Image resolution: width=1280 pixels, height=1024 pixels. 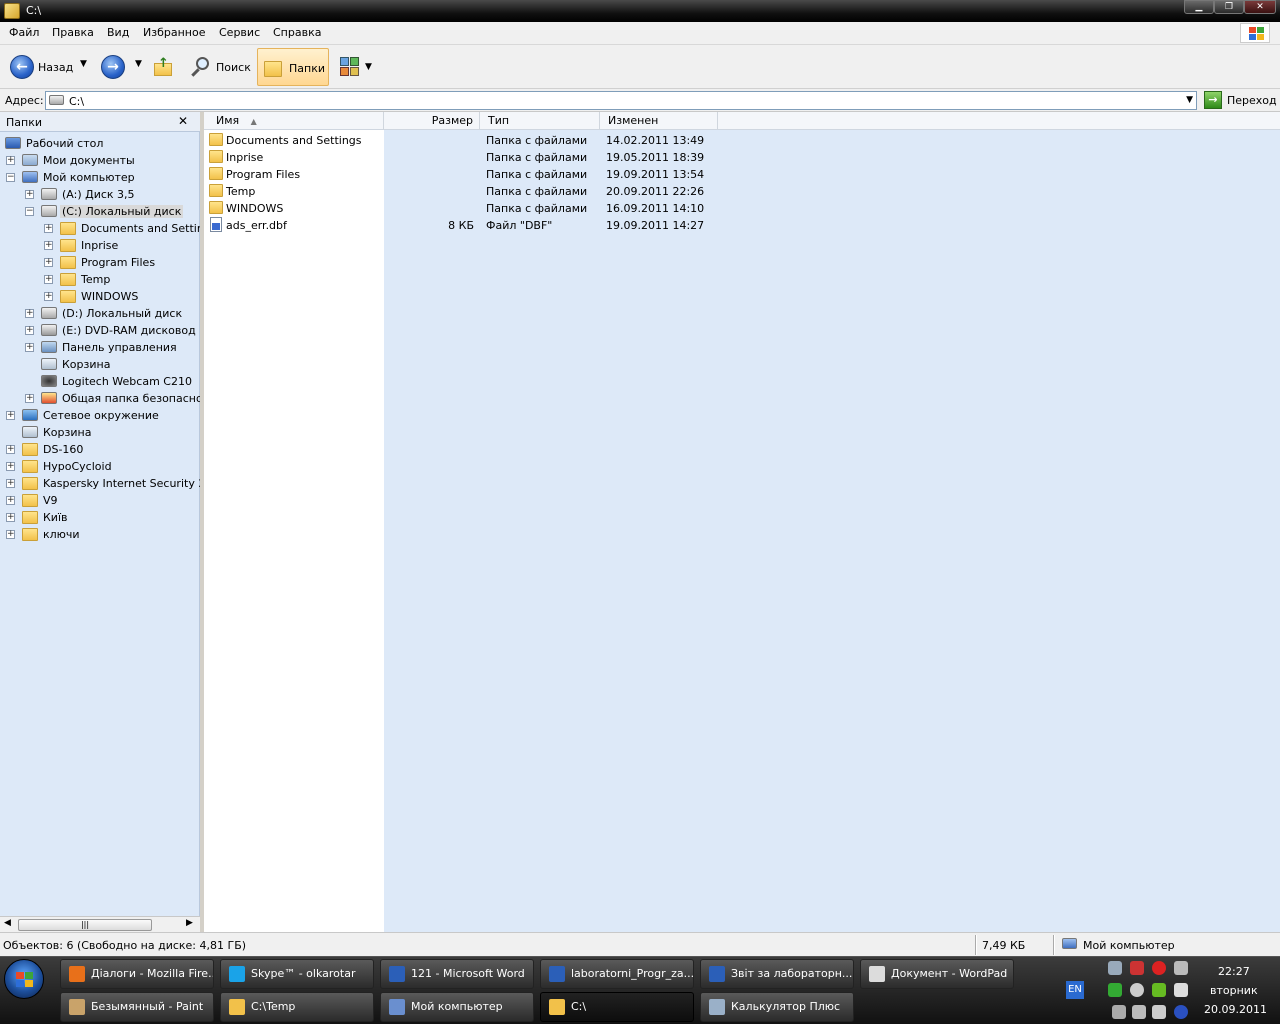 I want to click on menu-view: Вид, so click(x=118, y=32).